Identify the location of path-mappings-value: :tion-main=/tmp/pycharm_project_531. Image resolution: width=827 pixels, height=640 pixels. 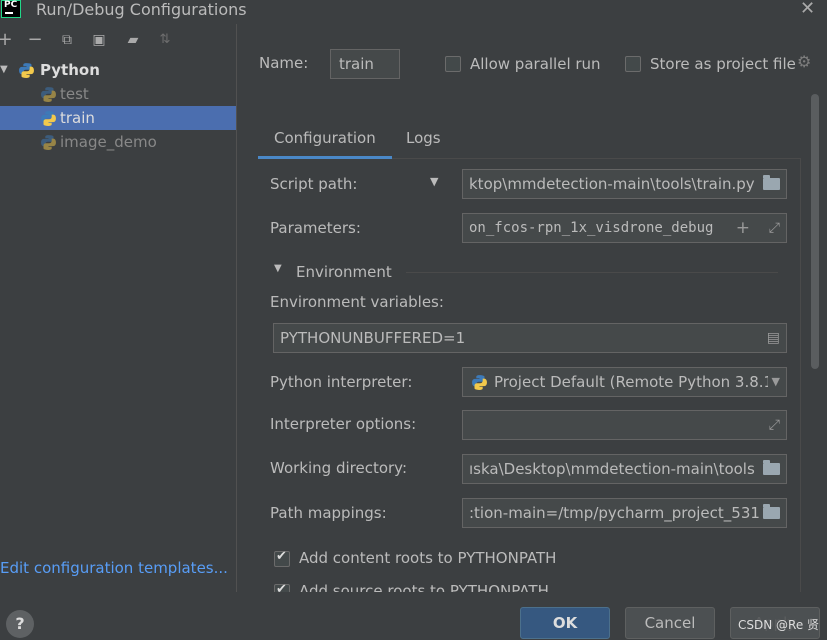
(614, 513).